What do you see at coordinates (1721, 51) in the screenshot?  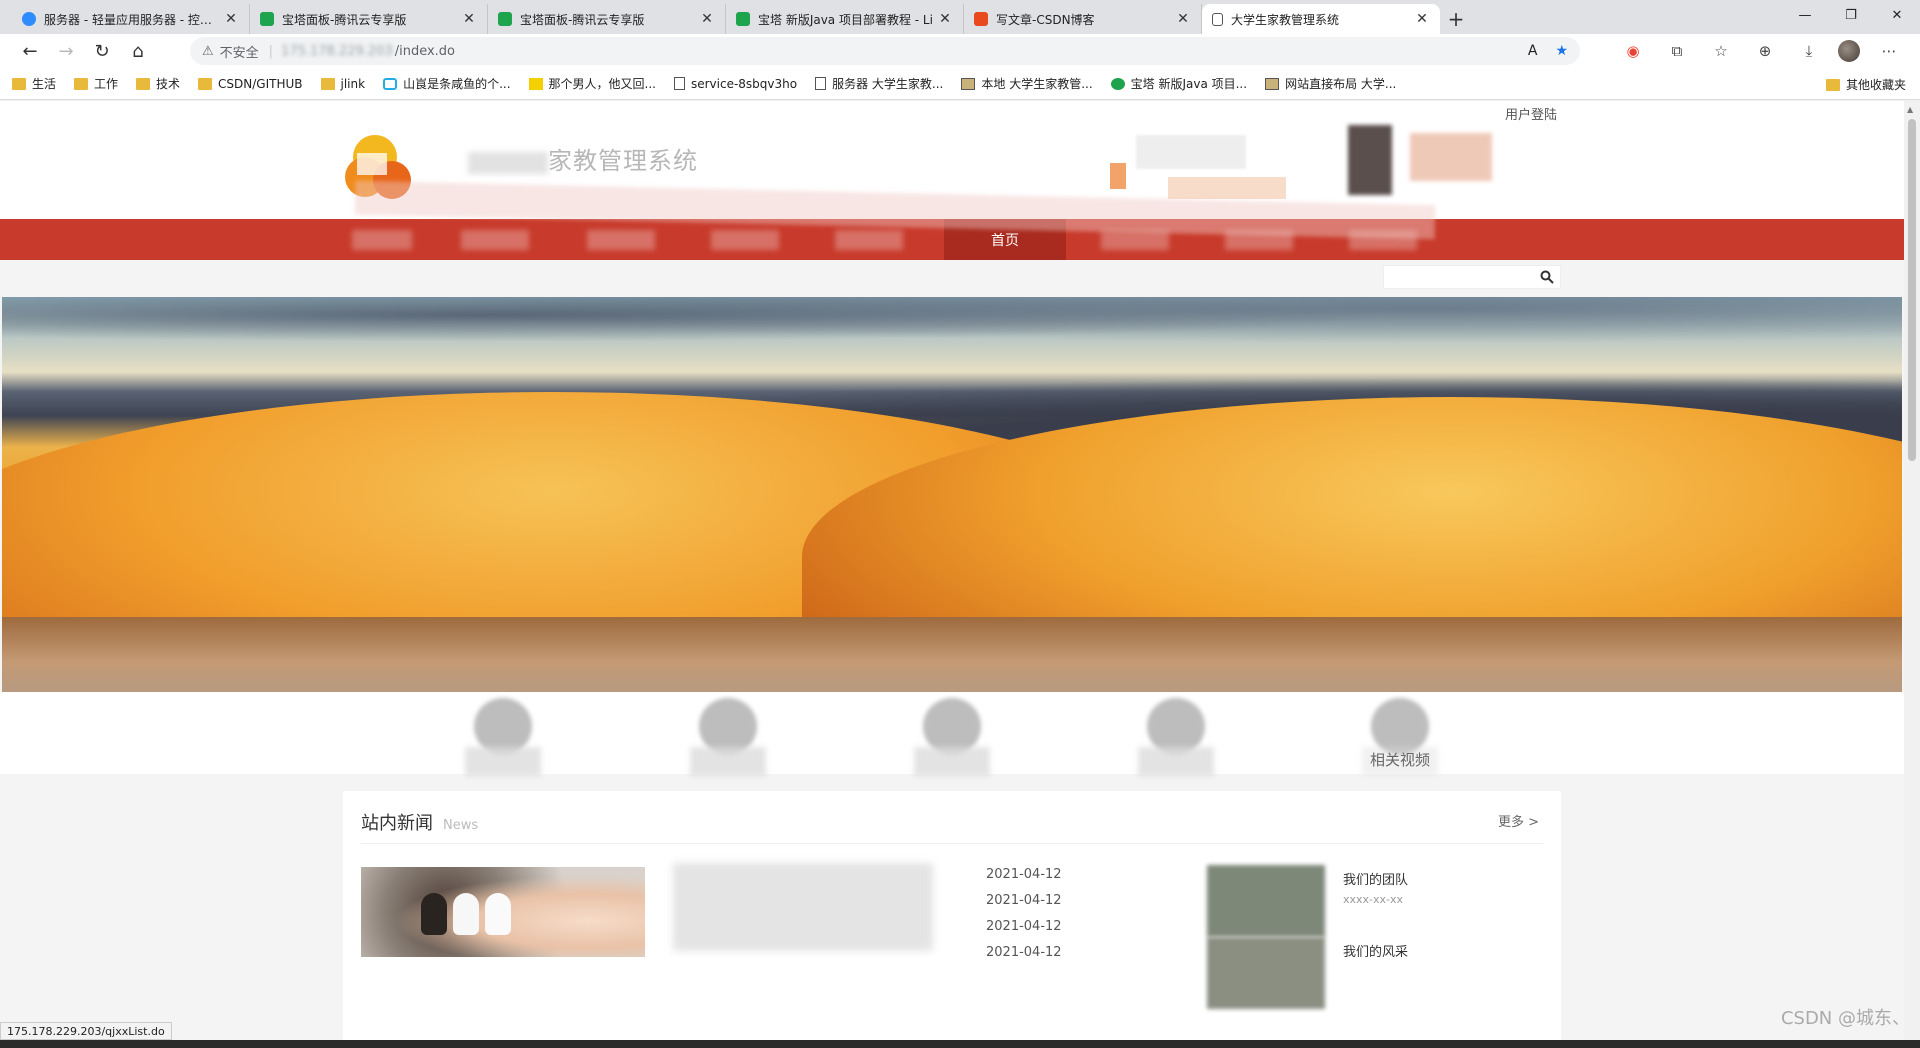 I see `favorites-icon: ☆` at bounding box center [1721, 51].